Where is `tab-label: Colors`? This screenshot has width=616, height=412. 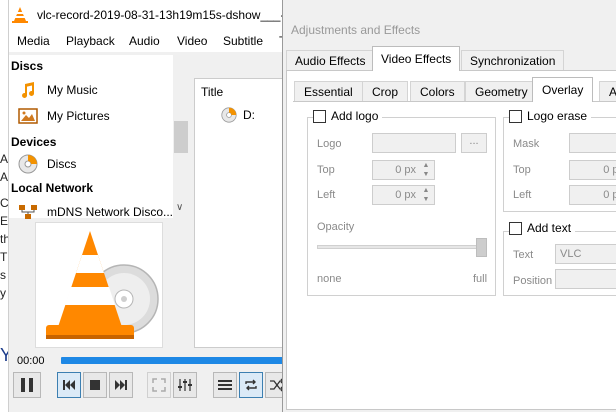 tab-label: Colors is located at coordinates (437, 91).